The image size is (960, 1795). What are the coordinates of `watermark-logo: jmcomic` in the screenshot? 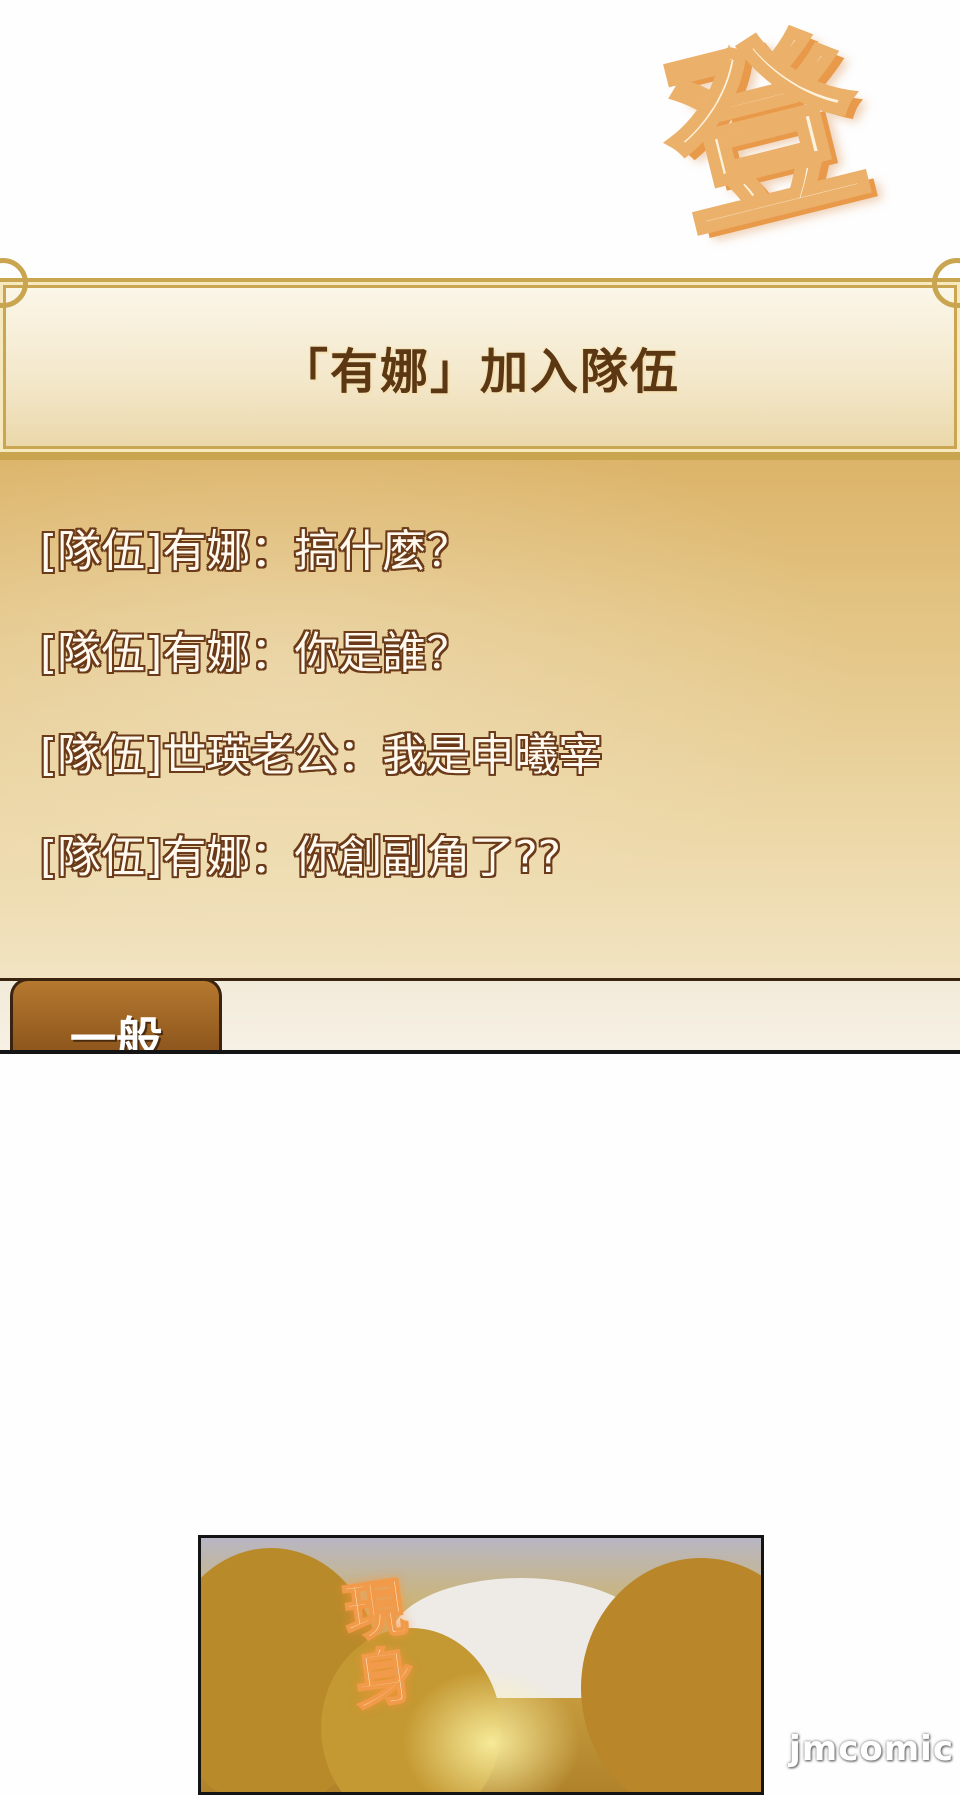 It's located at (871, 1749).